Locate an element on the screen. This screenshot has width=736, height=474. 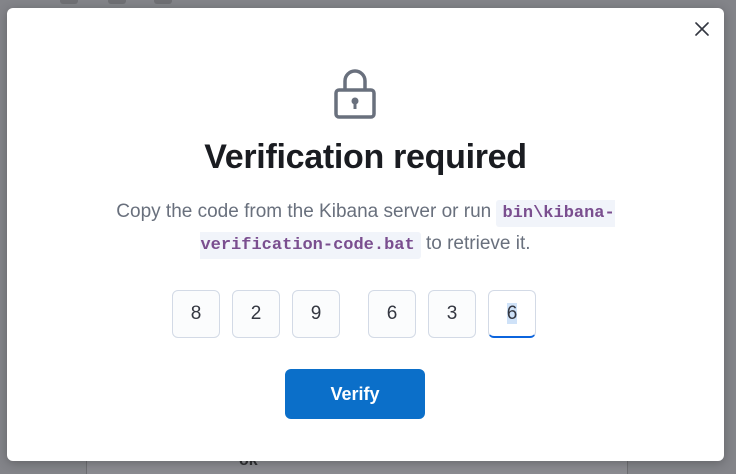
code-digit-6: 6 is located at coordinates (512, 314).